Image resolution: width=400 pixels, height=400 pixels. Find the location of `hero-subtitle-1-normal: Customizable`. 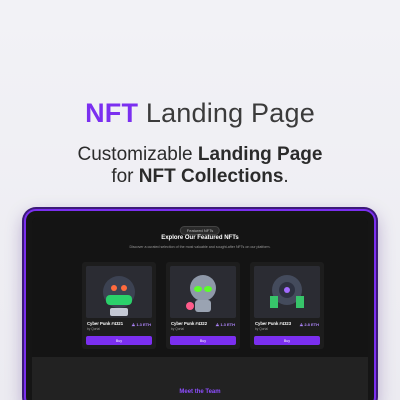

hero-subtitle-1-normal: Customizable is located at coordinates (137, 154).